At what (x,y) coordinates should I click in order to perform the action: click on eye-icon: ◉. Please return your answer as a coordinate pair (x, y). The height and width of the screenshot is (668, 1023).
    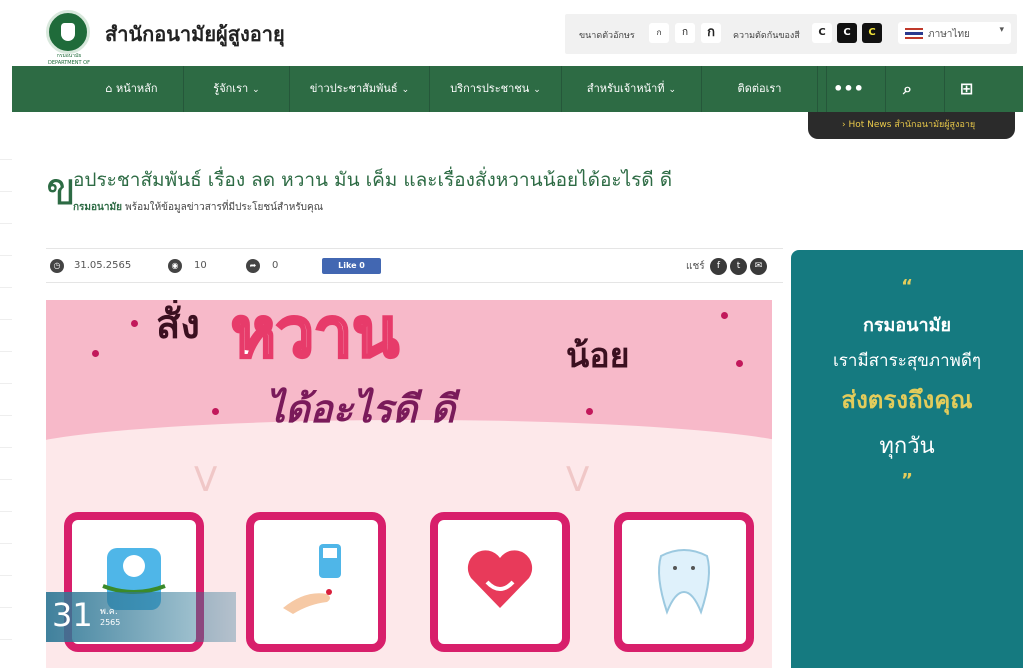
    Looking at the image, I should click on (175, 266).